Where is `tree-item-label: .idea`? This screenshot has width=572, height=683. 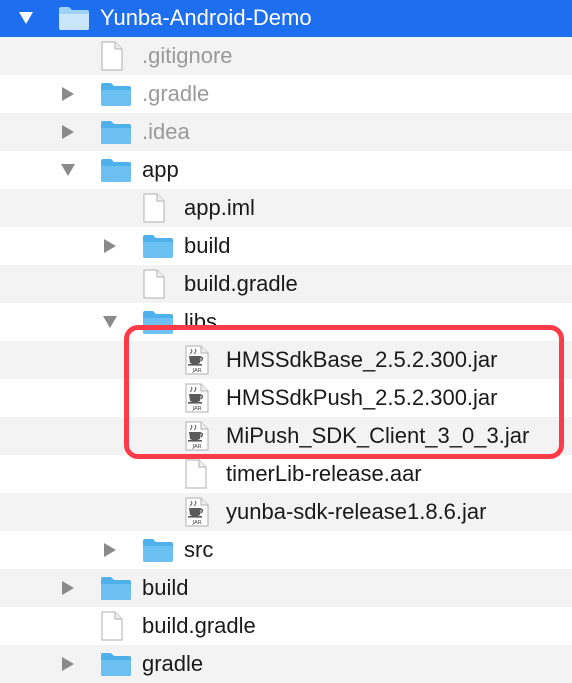
tree-item-label: .idea is located at coordinates (166, 131).